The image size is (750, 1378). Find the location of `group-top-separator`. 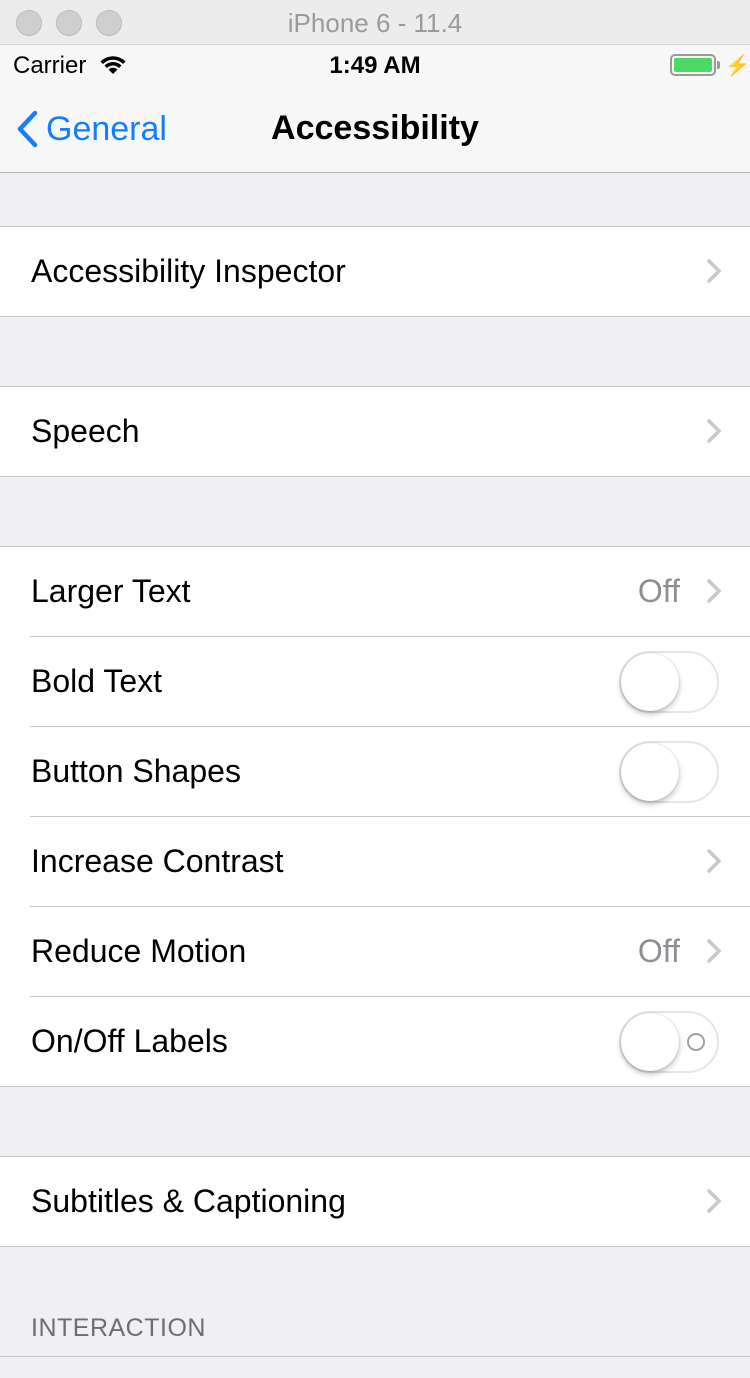

group-top-separator is located at coordinates (375, 1356).